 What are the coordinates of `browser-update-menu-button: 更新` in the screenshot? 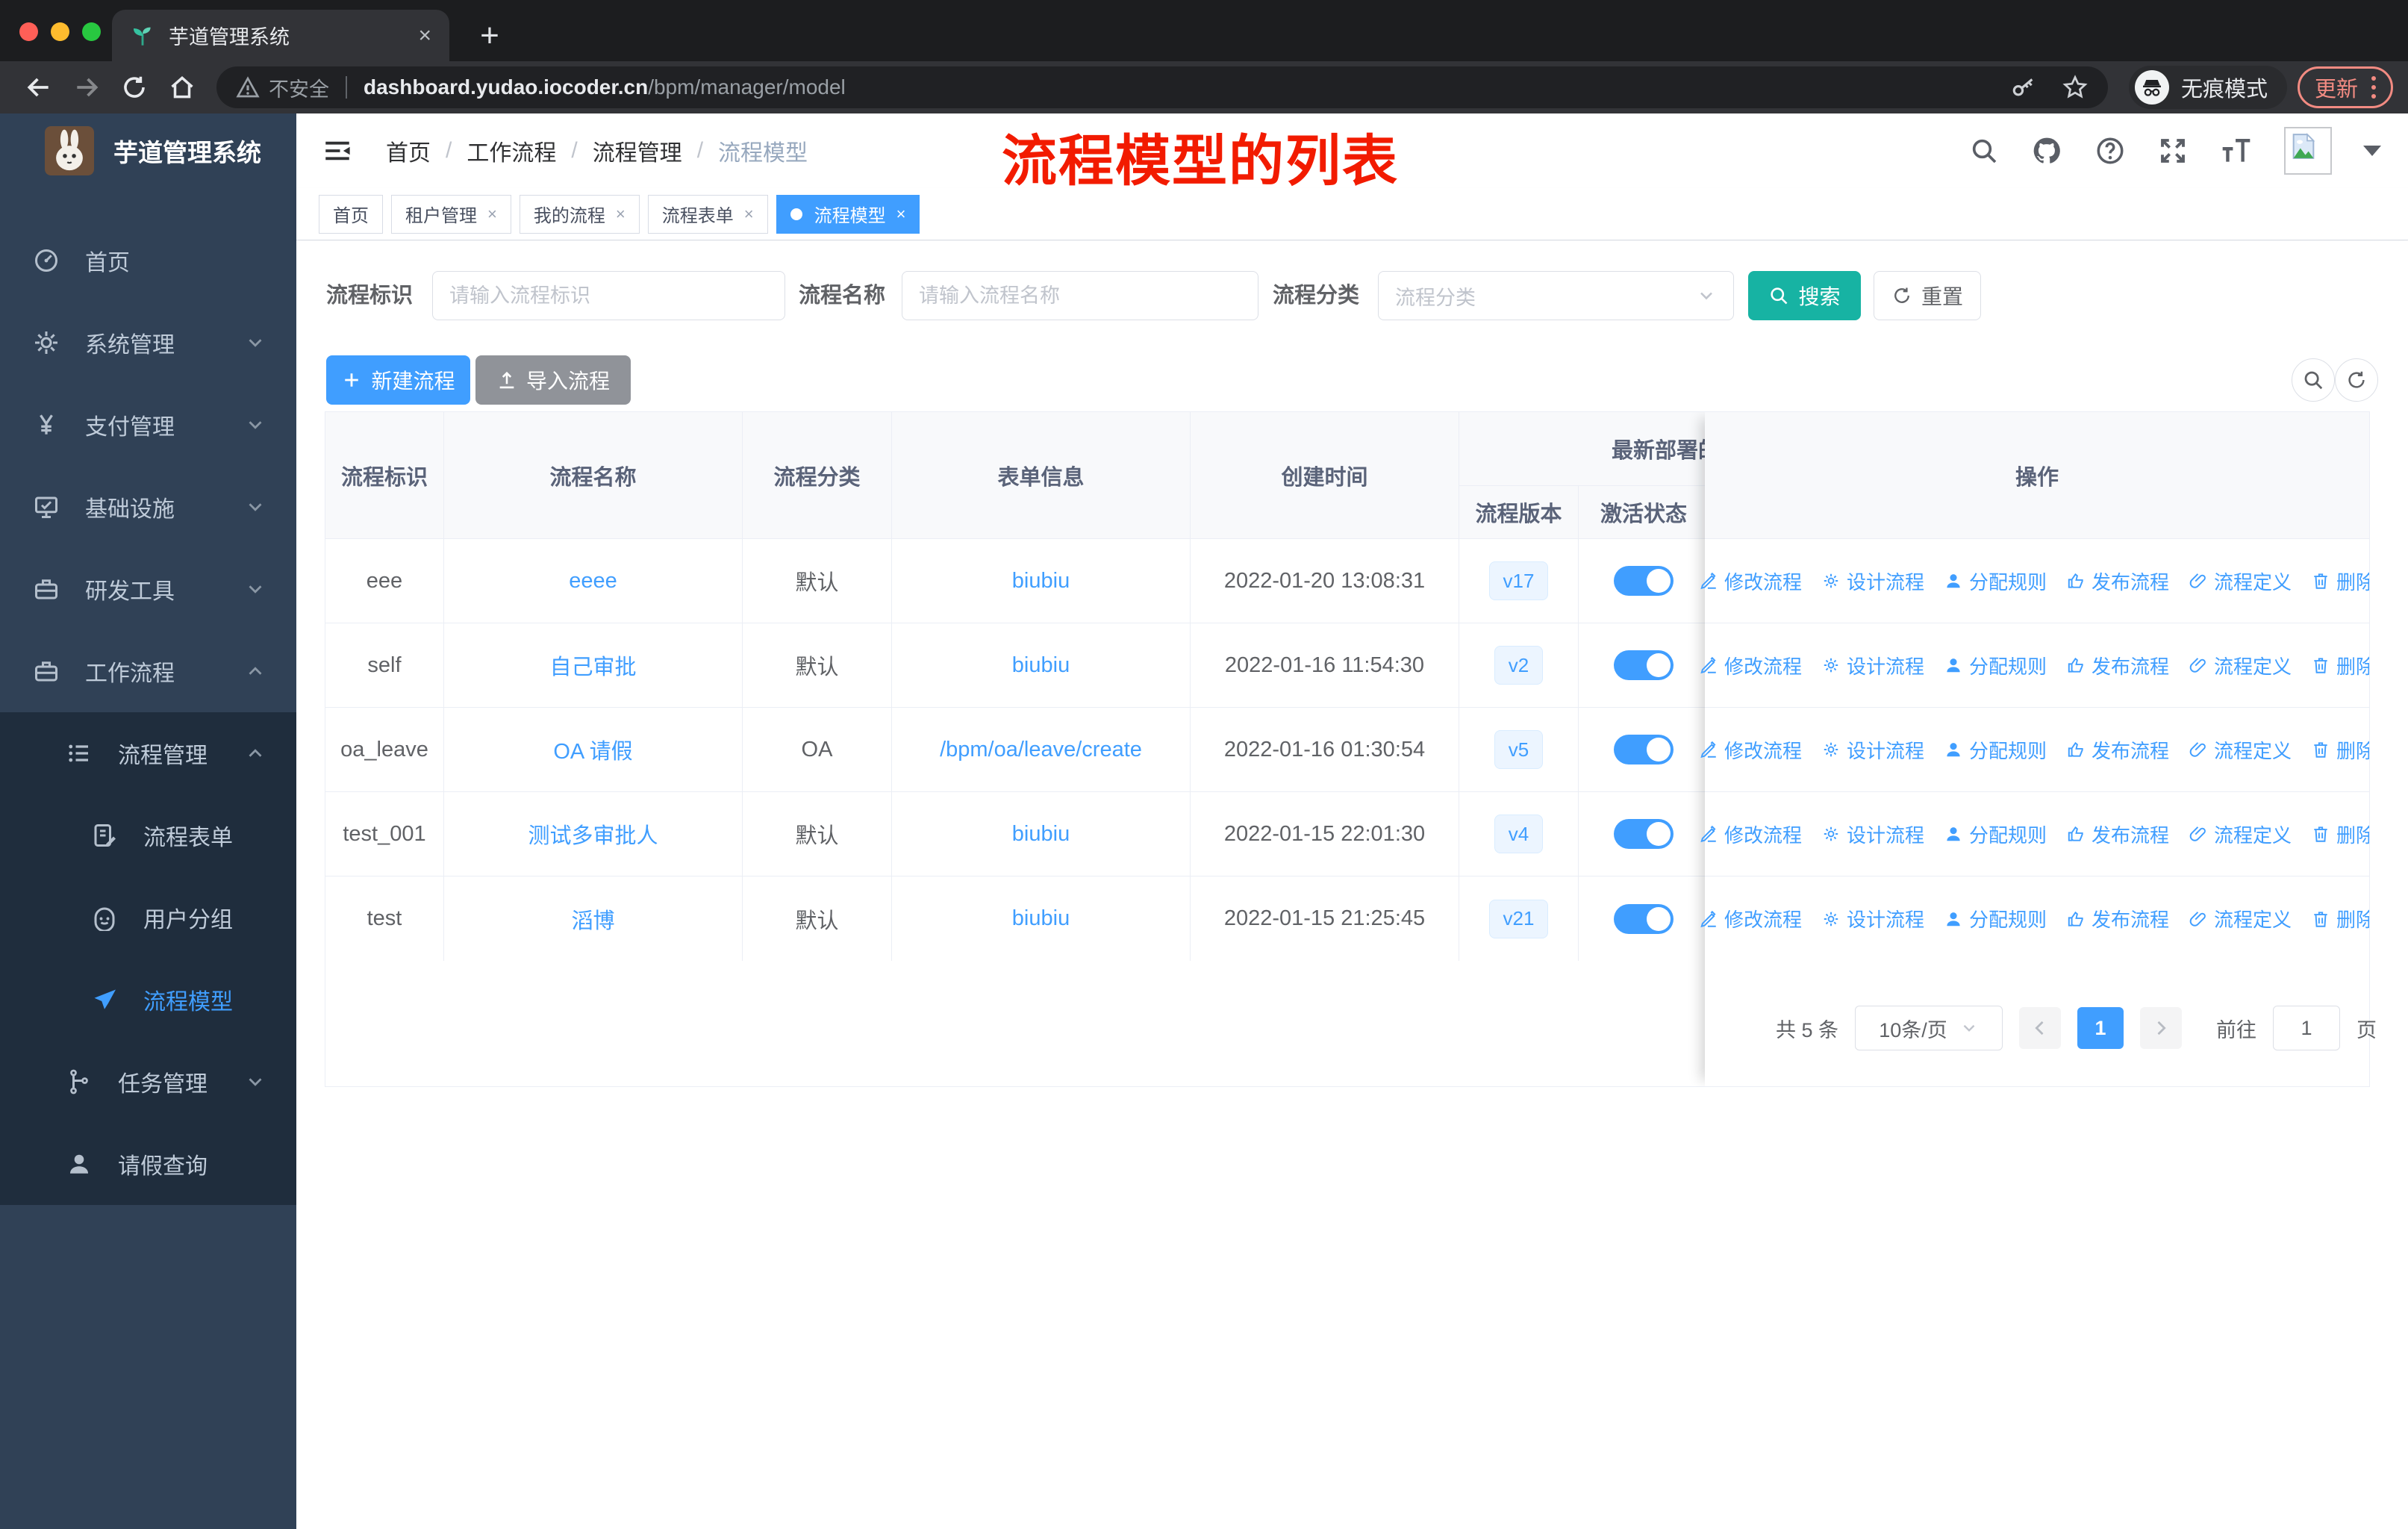 It's located at (2345, 87).